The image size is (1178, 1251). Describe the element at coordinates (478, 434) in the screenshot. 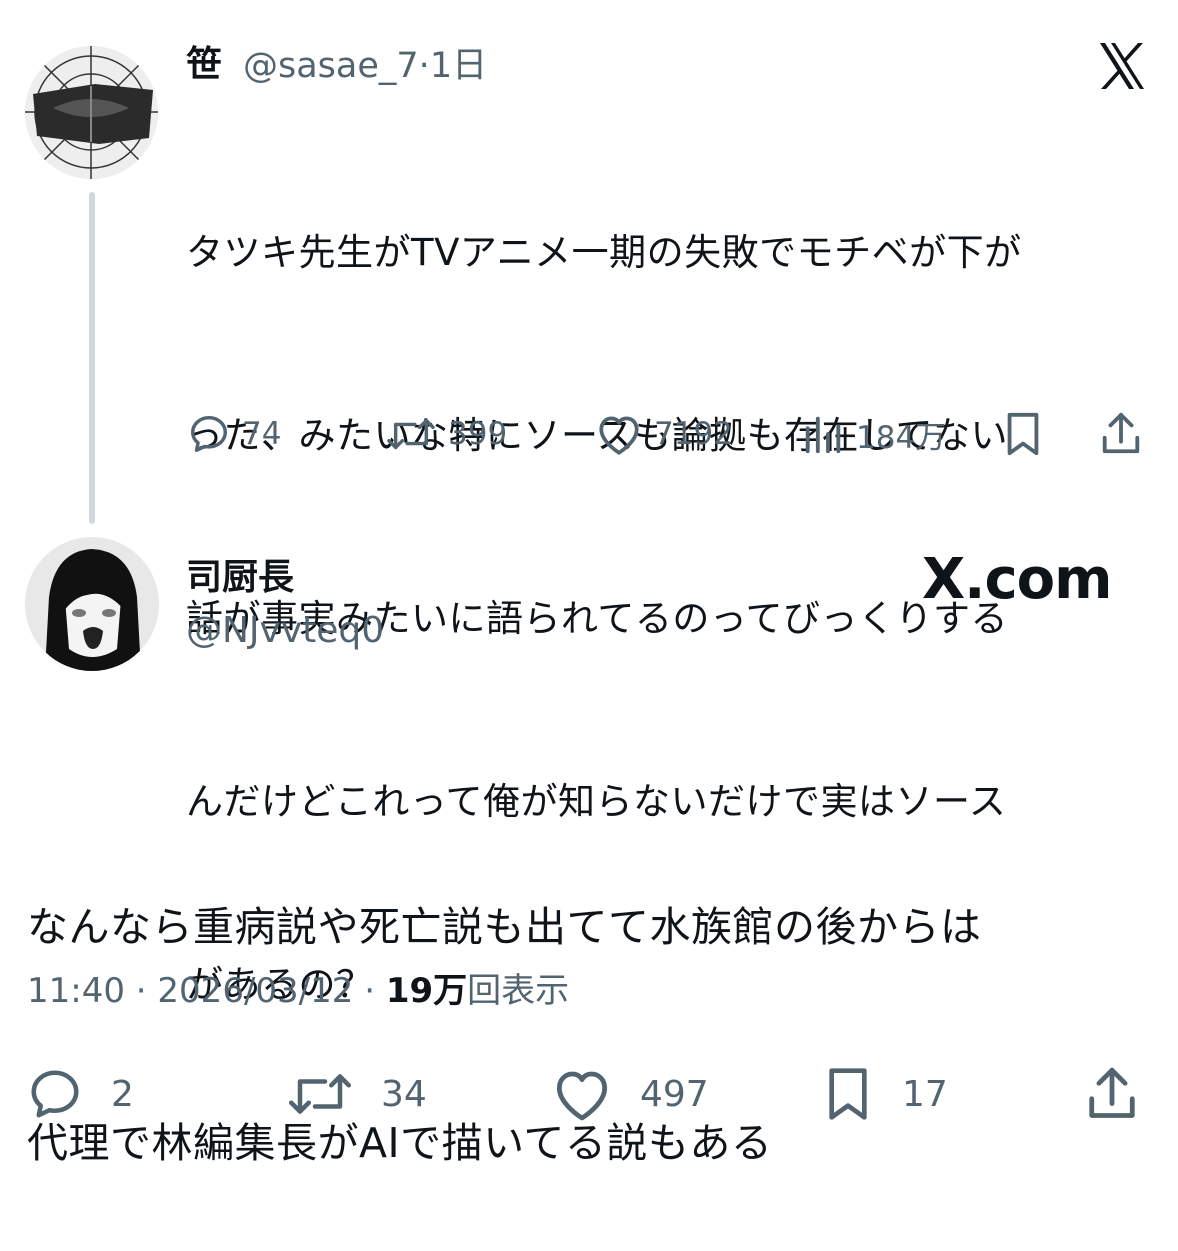

I see `retweet-count: 399` at that location.